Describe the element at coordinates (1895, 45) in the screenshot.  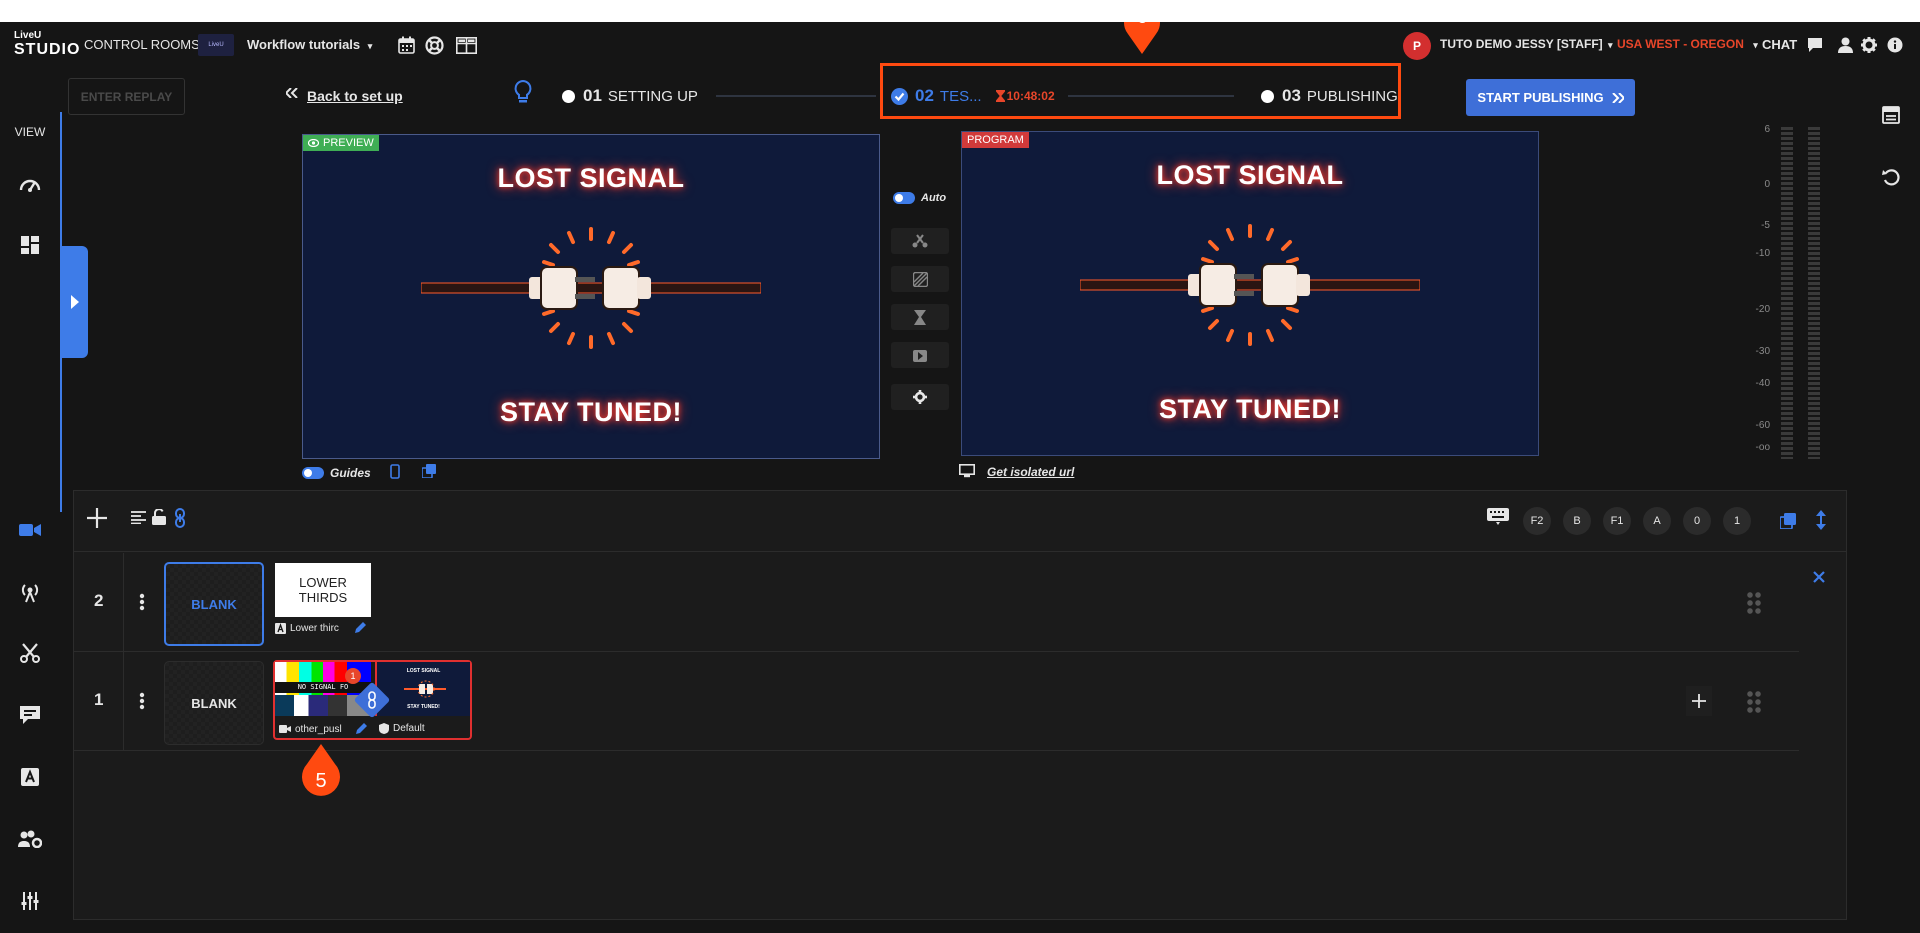
I see `info-icon` at that location.